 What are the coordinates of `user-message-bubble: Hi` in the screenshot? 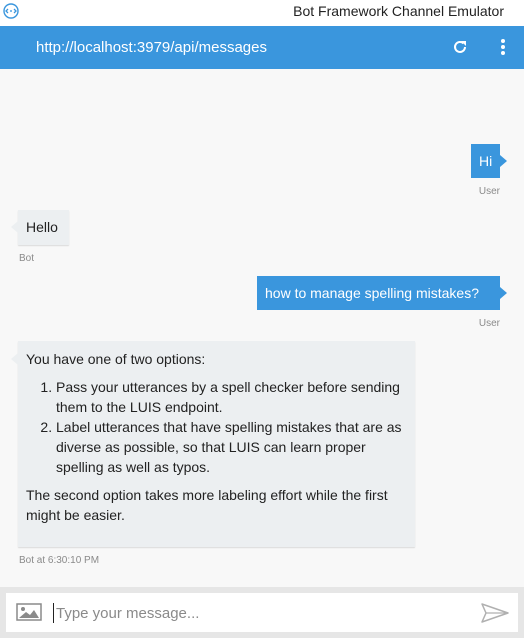 It's located at (485, 161).